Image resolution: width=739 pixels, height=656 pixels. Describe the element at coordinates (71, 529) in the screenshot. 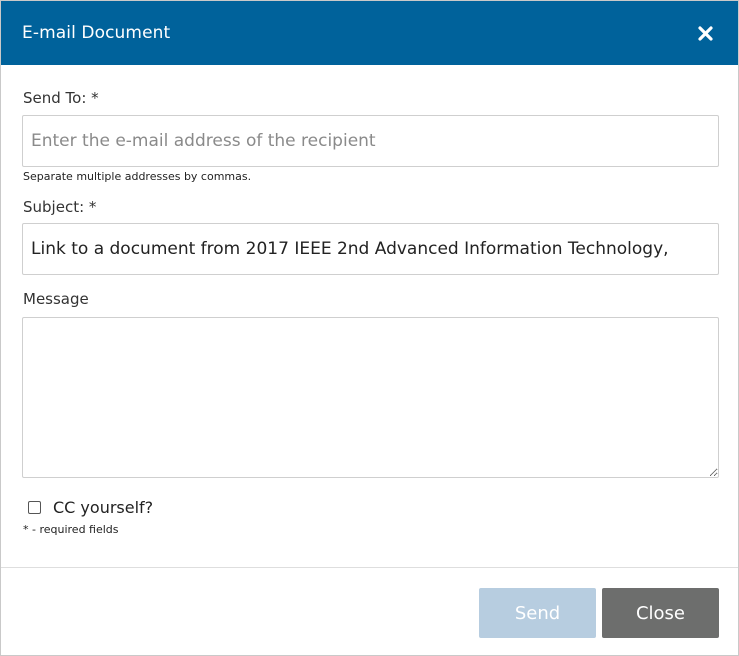

I see `required-fields-note: * - required fields` at that location.